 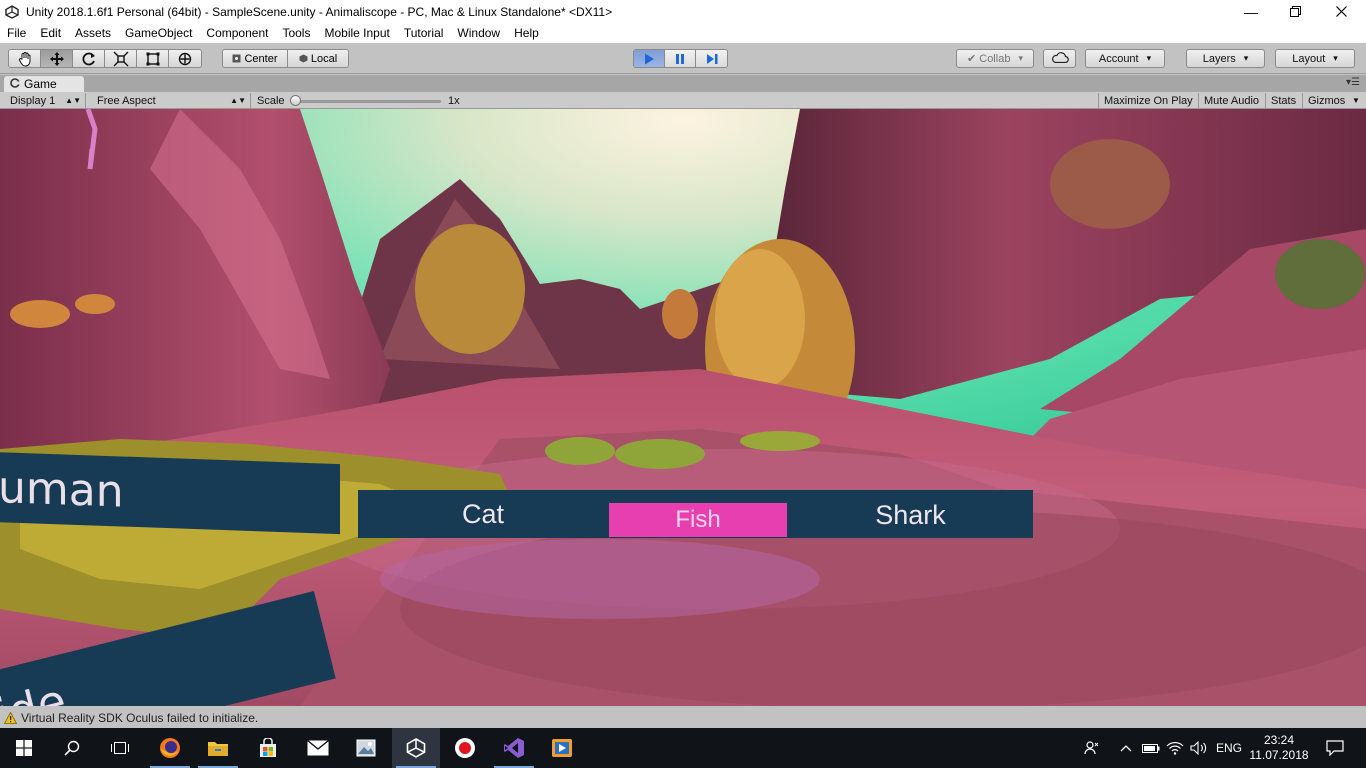 What do you see at coordinates (1231, 100) in the screenshot?
I see `mute-audio-toggle: Mute Audio` at bounding box center [1231, 100].